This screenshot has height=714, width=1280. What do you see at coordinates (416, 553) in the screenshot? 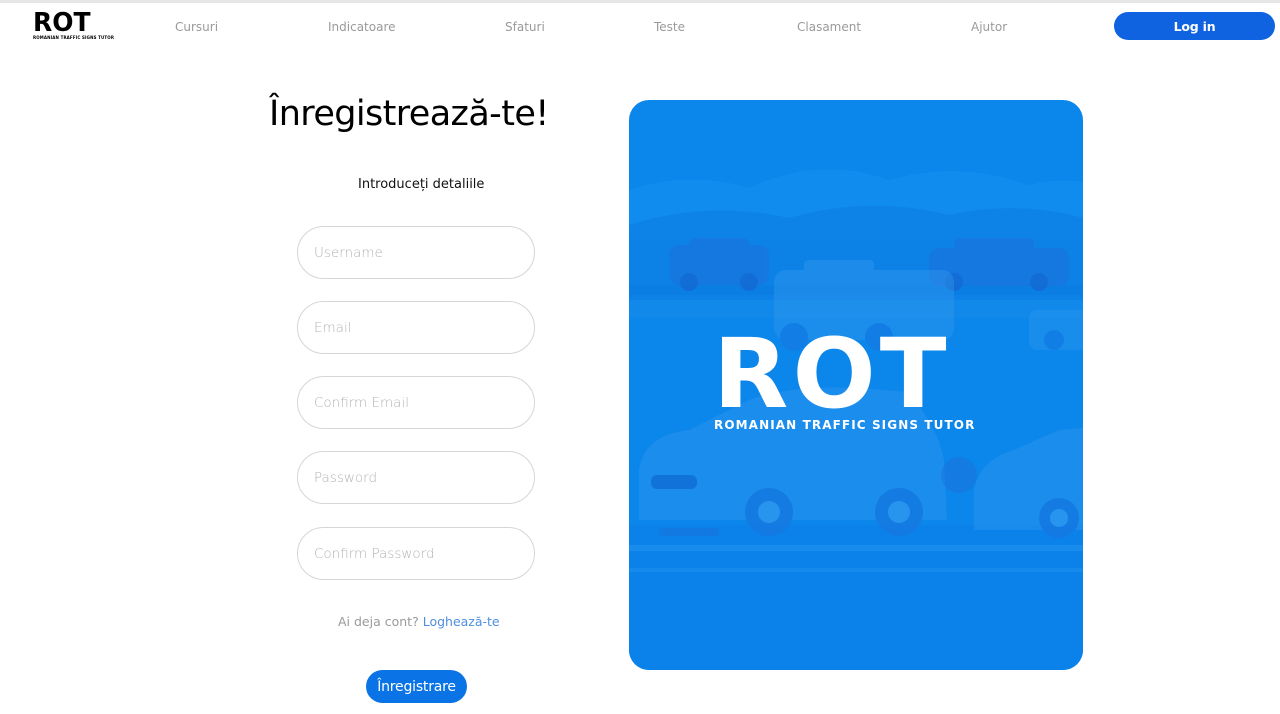
I see `confirm-password-input` at bounding box center [416, 553].